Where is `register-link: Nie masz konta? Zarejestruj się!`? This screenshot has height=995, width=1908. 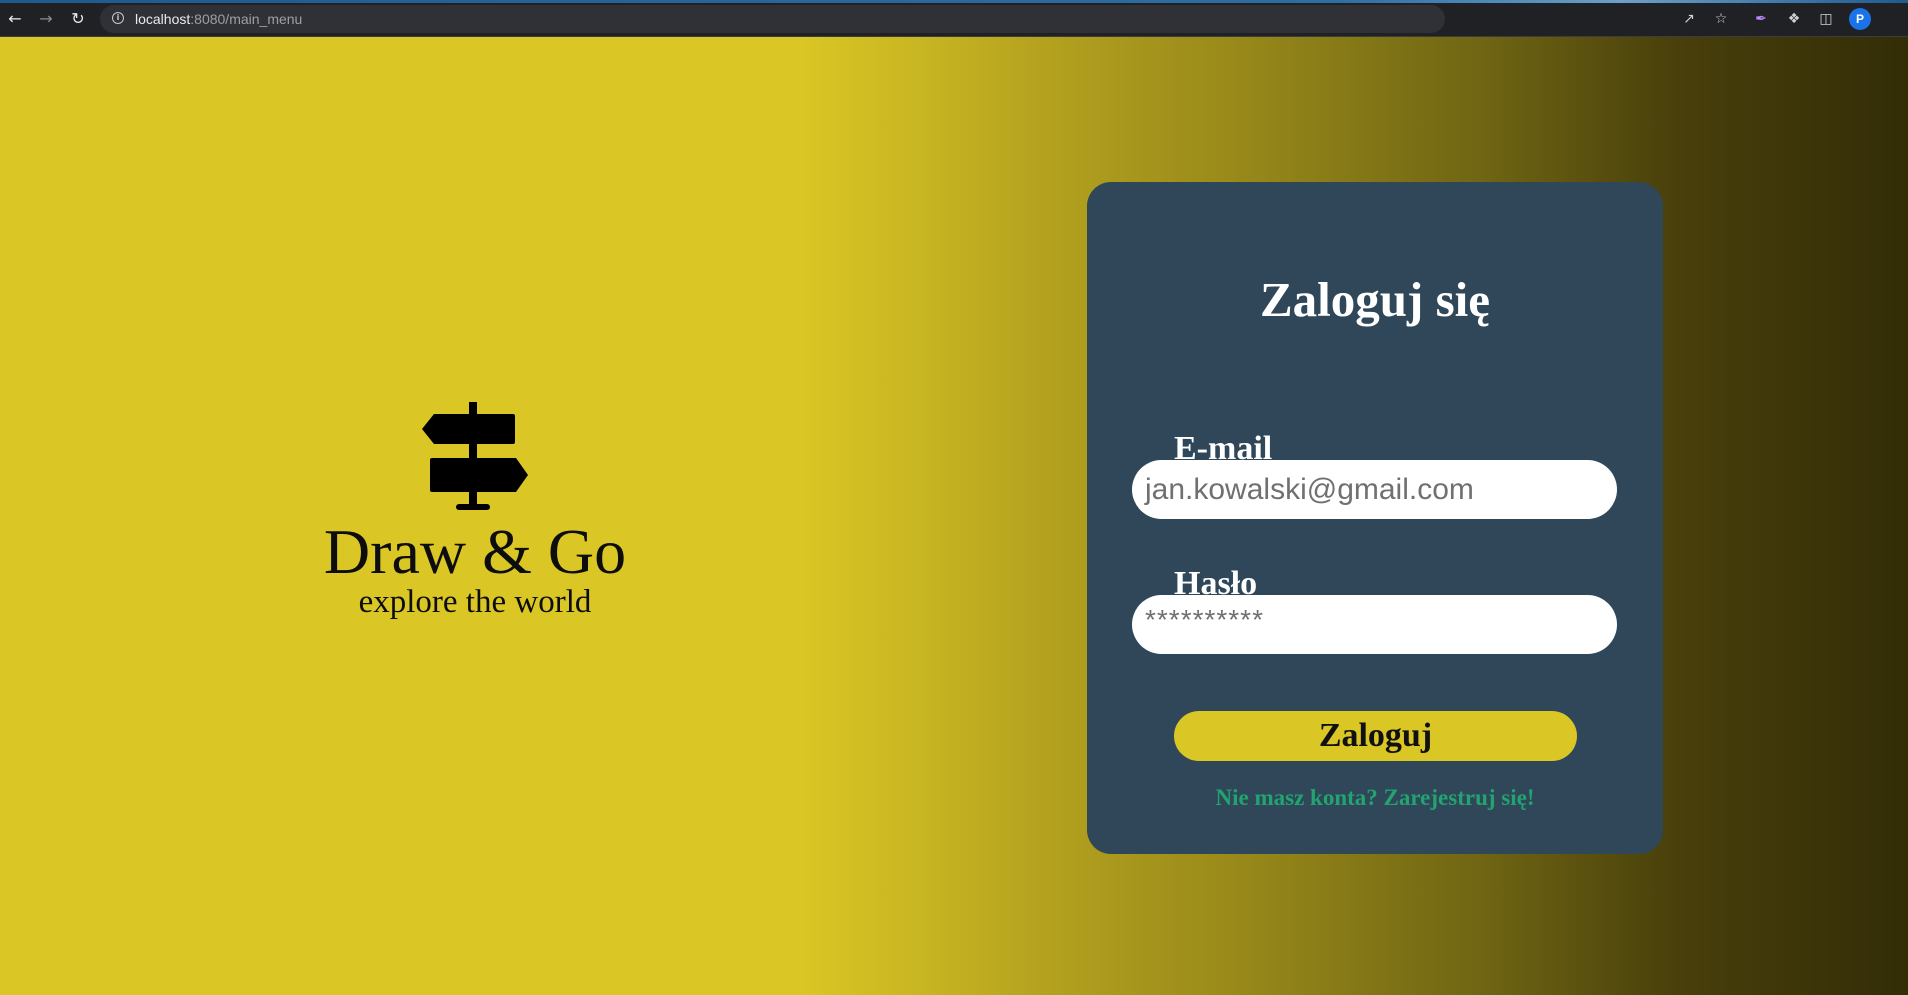 register-link: Nie masz konta? Zarejestruj się! is located at coordinates (1375, 798).